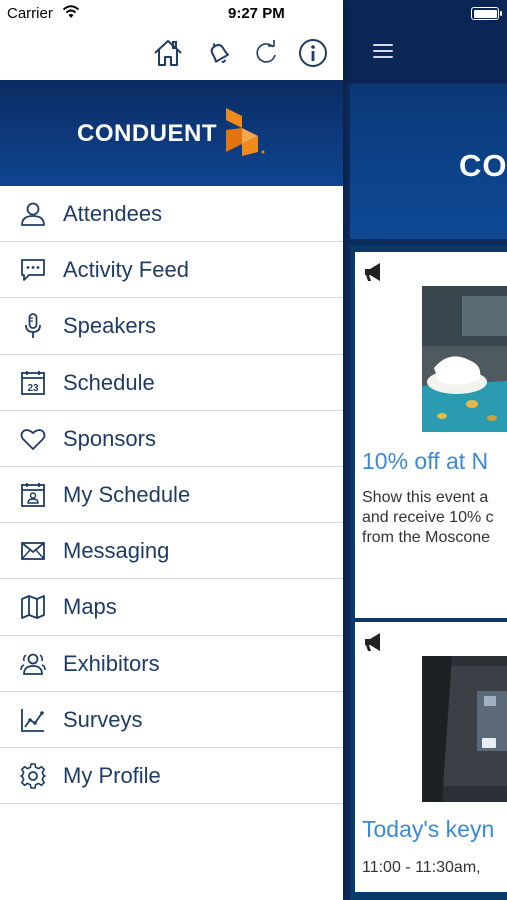 The image size is (507, 900). I want to click on home-icon, so click(168, 53).